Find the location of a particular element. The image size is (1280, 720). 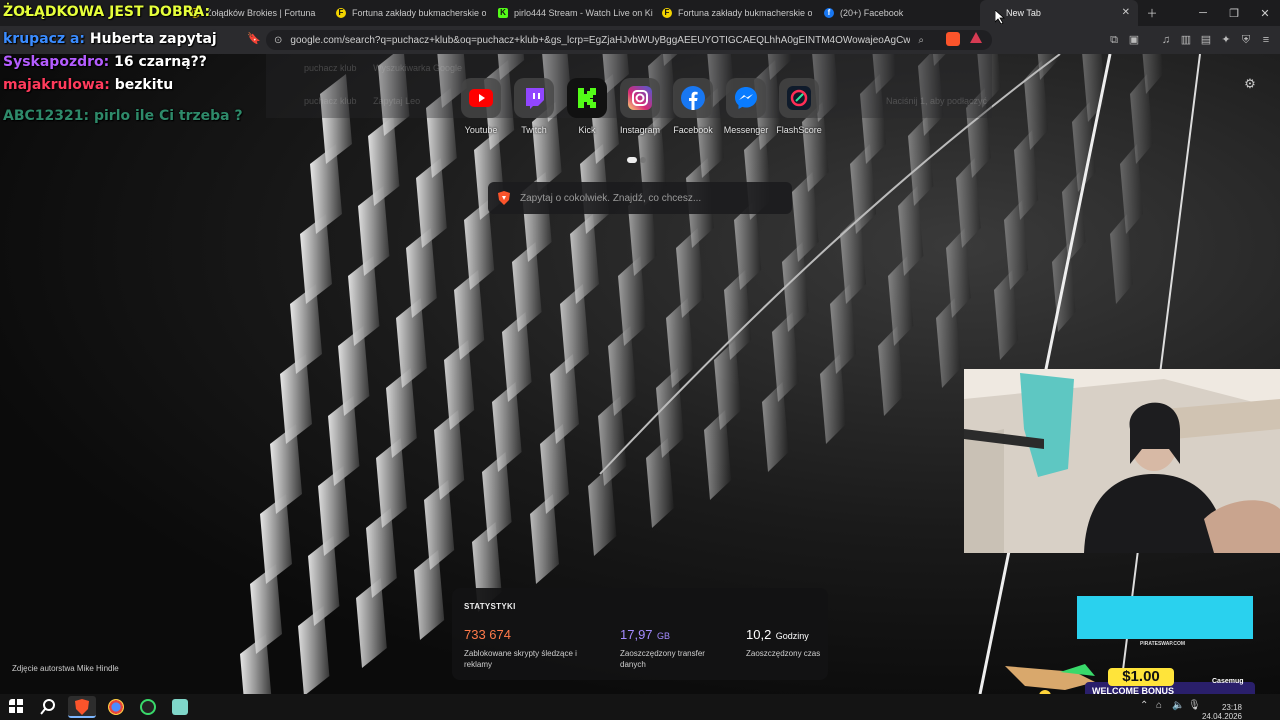

minimize-button: ─ is located at coordinates (1203, 13).